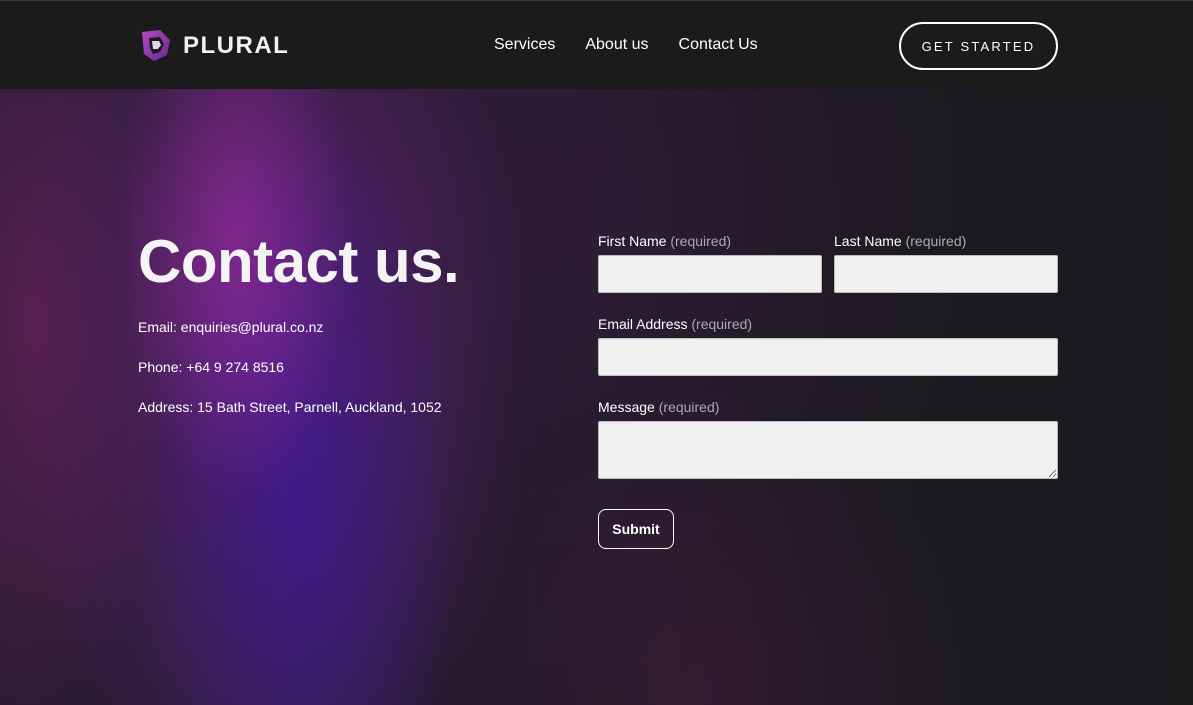  What do you see at coordinates (868, 241) in the screenshot?
I see `last-name-label-text: Last Name` at bounding box center [868, 241].